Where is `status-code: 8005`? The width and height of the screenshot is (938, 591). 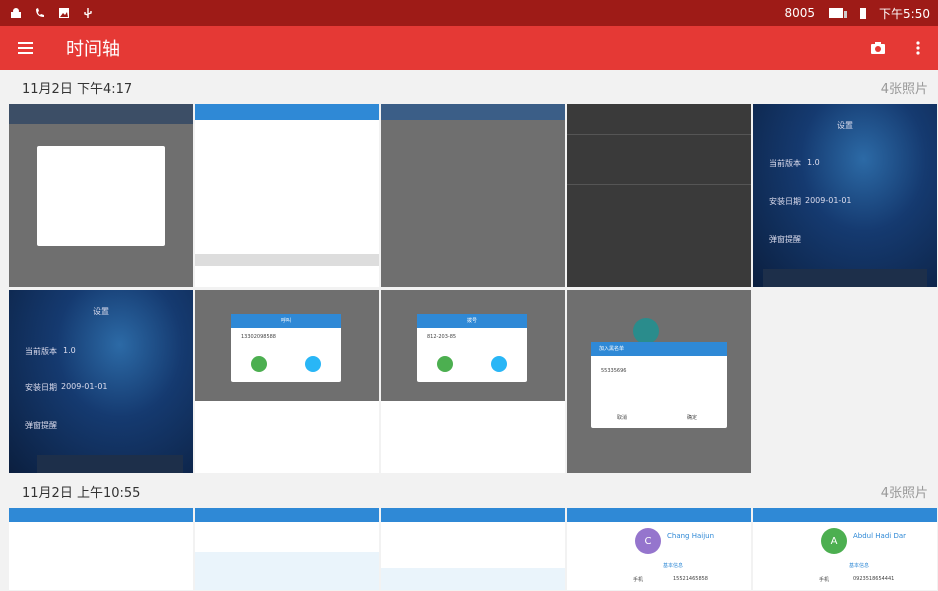 status-code: 8005 is located at coordinates (800, 13).